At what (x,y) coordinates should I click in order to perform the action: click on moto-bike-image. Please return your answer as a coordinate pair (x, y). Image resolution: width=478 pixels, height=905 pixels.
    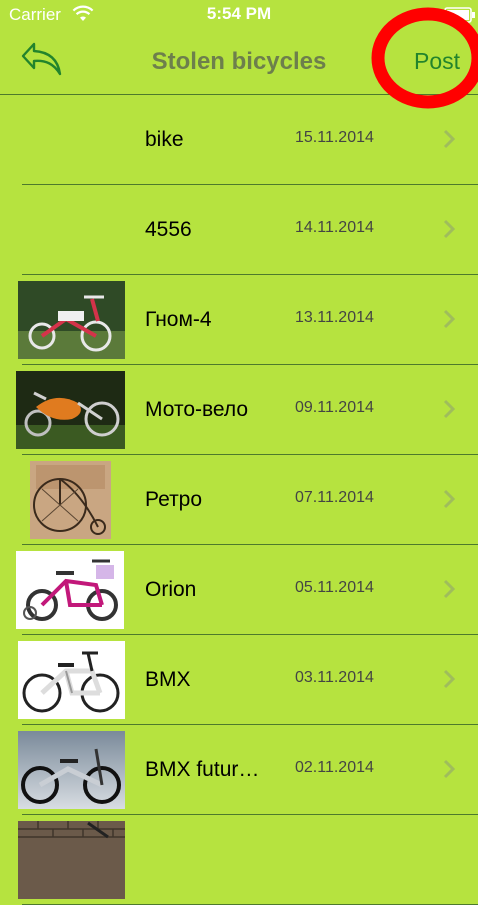
    Looking at the image, I should click on (70, 410).